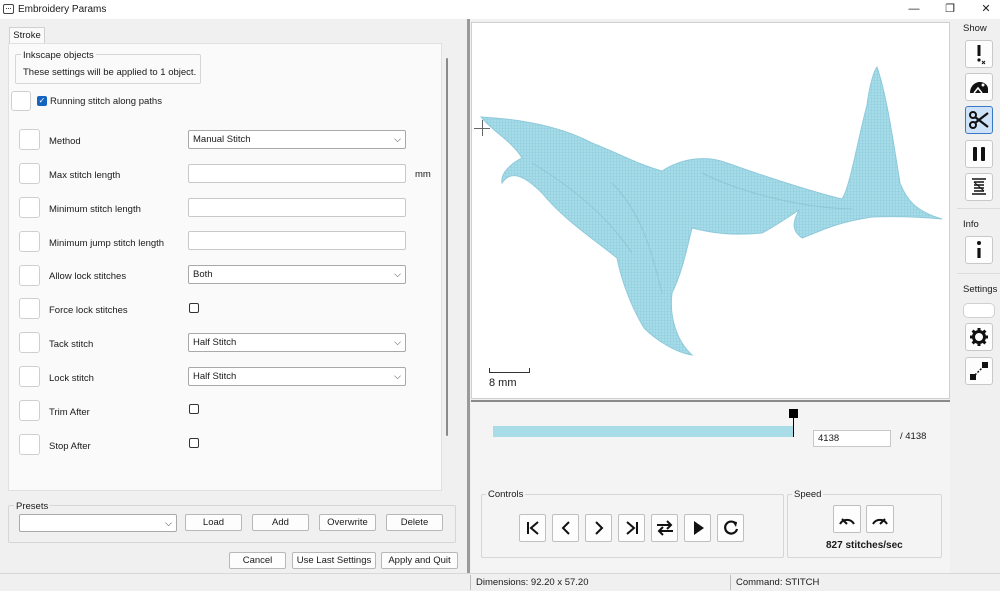 The image size is (1000, 591). What do you see at coordinates (29, 342) in the screenshot?
I see `tack-stitch-toggle` at bounding box center [29, 342].